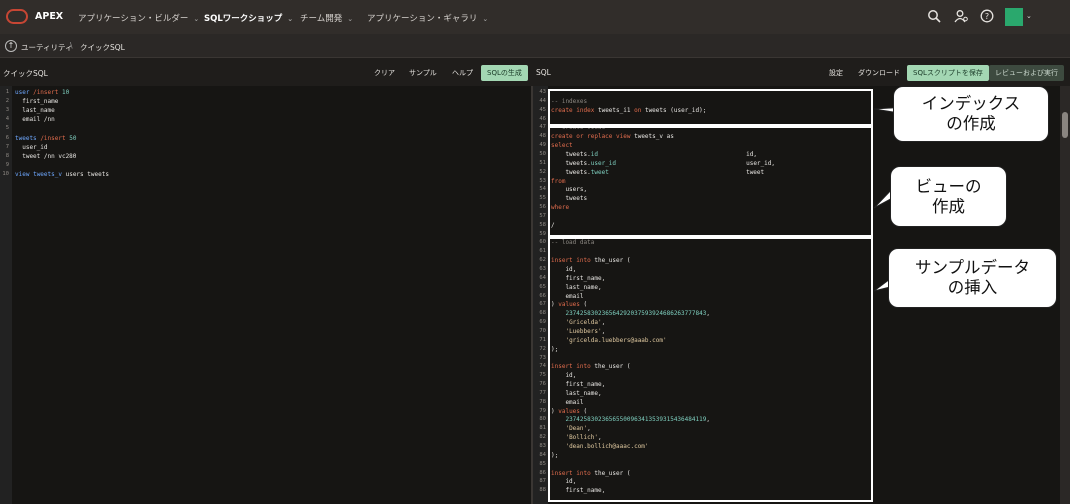 Image resolution: width=1070 pixels, height=504 pixels. Describe the element at coordinates (542, 437) in the screenshot. I see `line-number: 82` at that location.